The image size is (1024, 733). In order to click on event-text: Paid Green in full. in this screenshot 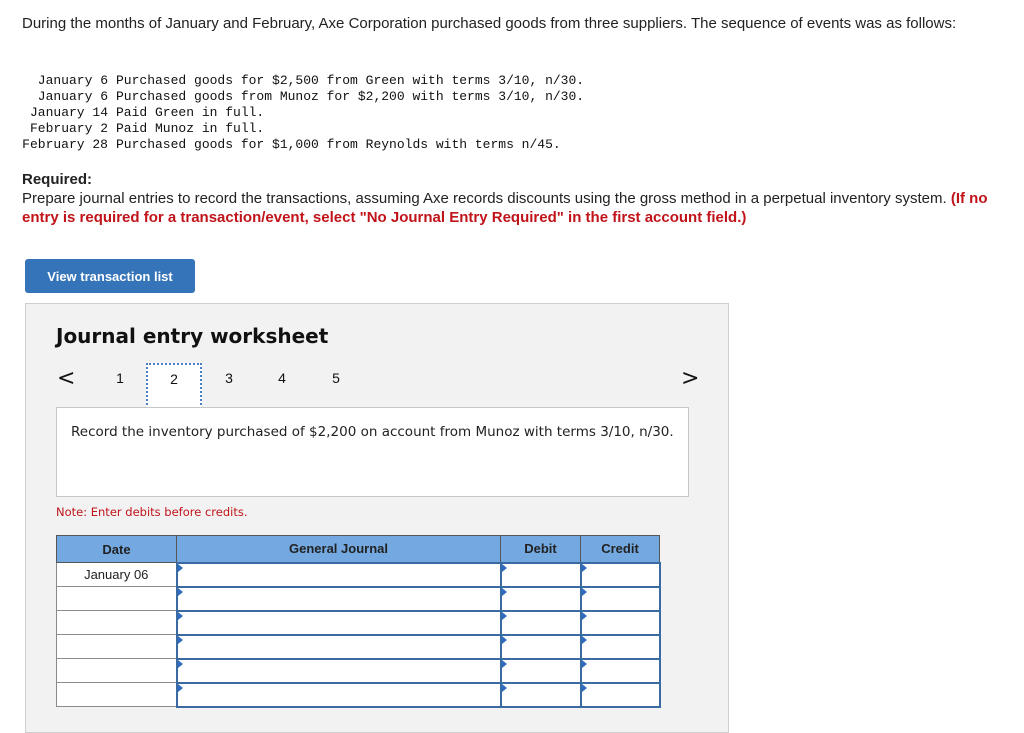, I will do `click(190, 112)`.